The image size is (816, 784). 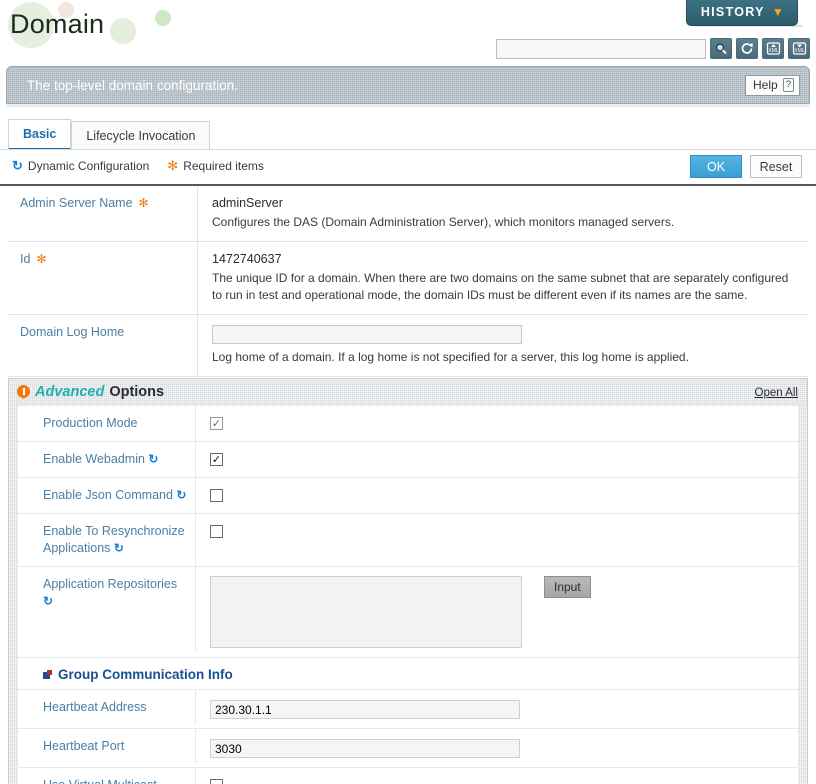 I want to click on field-value-heartbeat-address, so click(x=497, y=709).